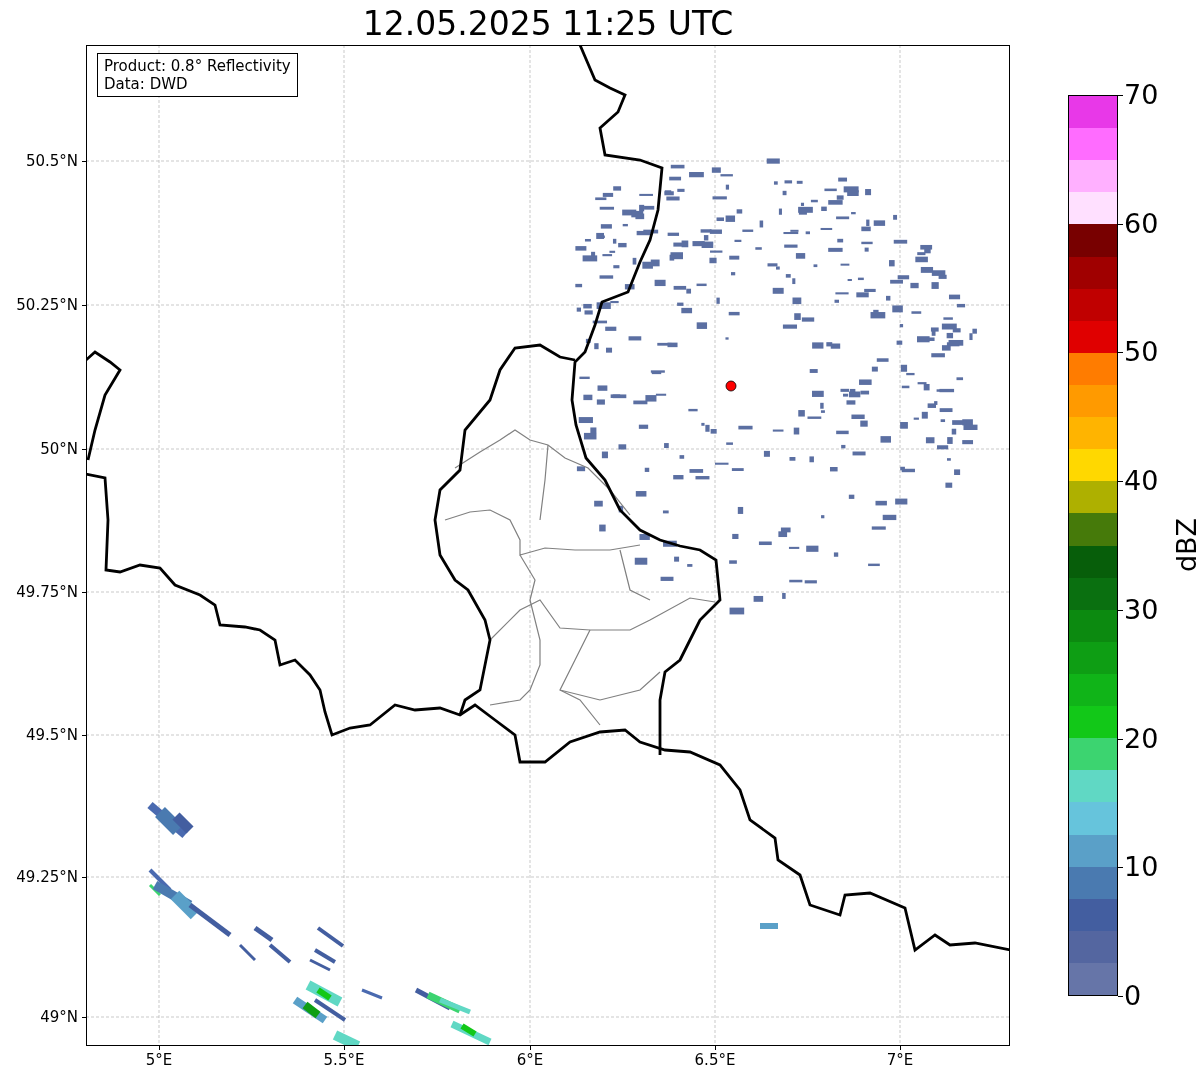  I want to click on colorbar-label: dBZ, so click(1187, 545).